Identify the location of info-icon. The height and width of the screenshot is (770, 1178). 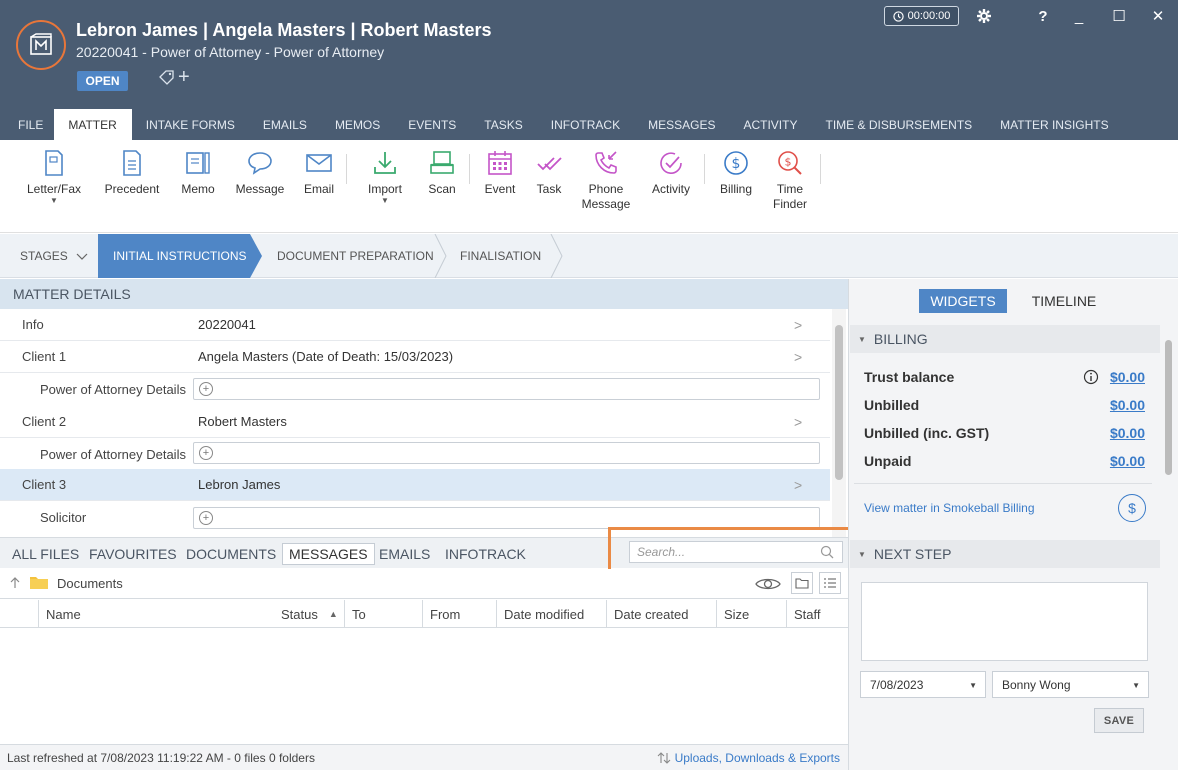
(1091, 377).